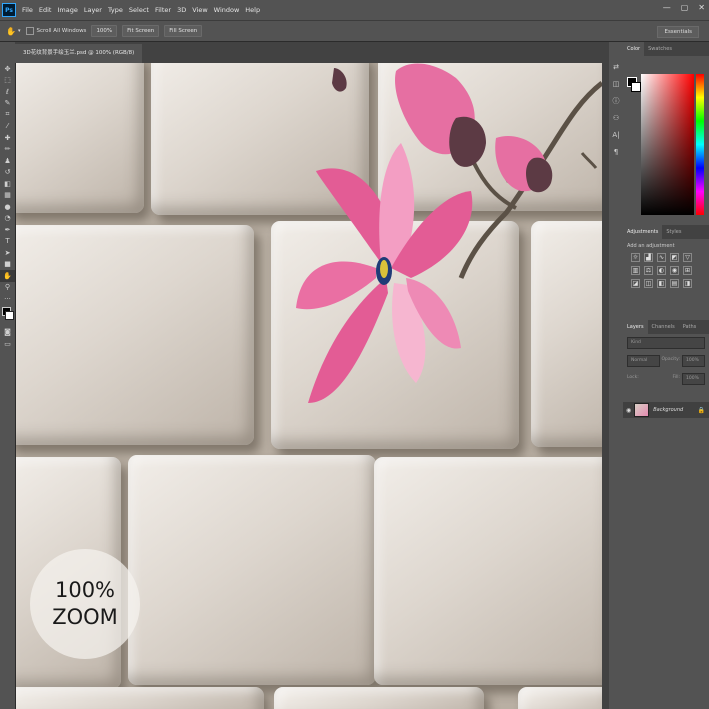 Image resolution: width=709 pixels, height=709 pixels. Describe the element at coordinates (199, 10) in the screenshot. I see `menu-view: View` at that location.